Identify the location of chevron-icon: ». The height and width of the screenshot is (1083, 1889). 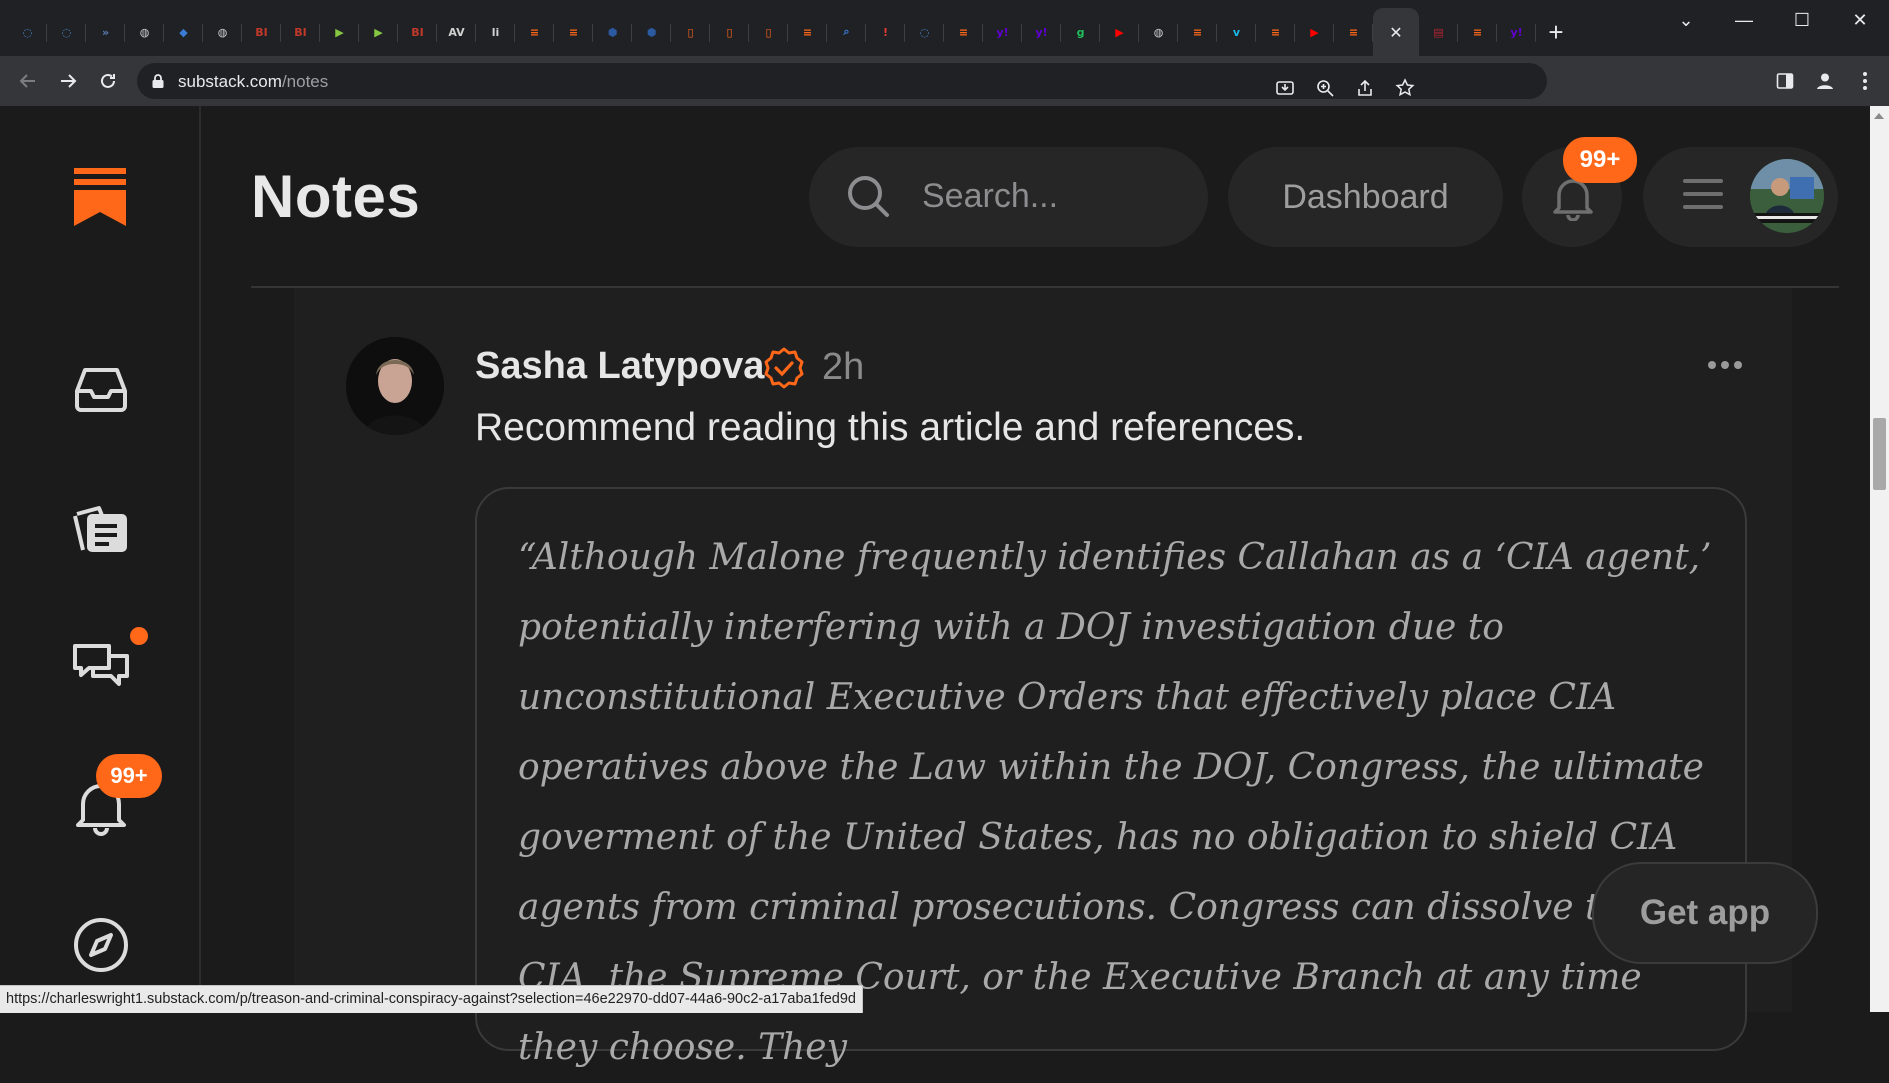
(105, 32).